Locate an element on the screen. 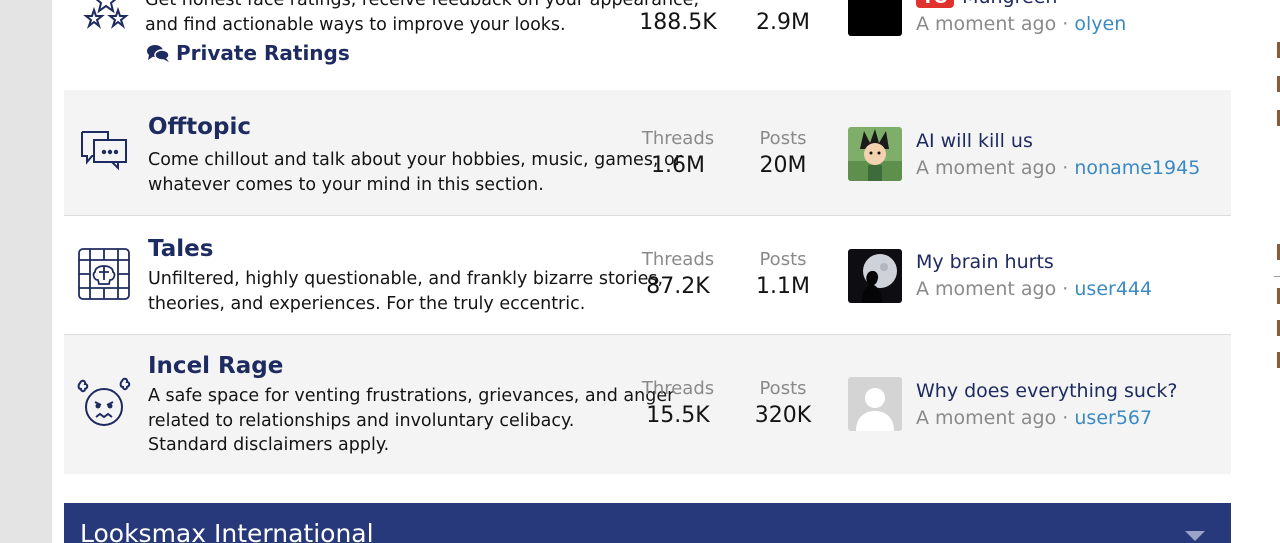 The image size is (1280, 543). forum-title-link: Incel Rage is located at coordinates (215, 366).